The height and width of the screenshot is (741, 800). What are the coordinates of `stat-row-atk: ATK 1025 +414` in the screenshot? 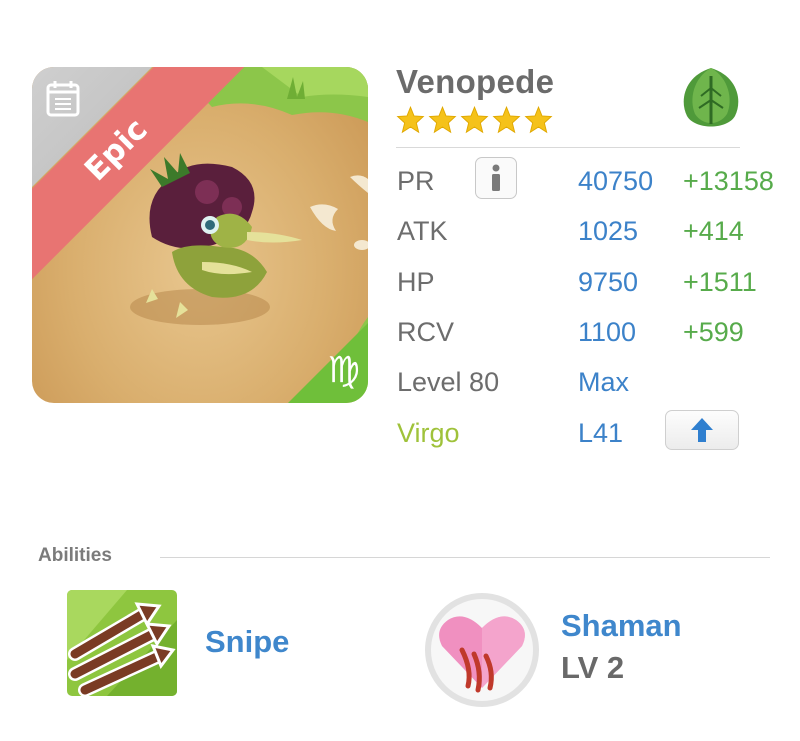 It's located at (400, 236).